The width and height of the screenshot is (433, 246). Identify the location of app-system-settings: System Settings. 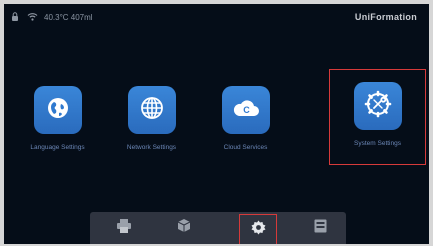
(377, 117).